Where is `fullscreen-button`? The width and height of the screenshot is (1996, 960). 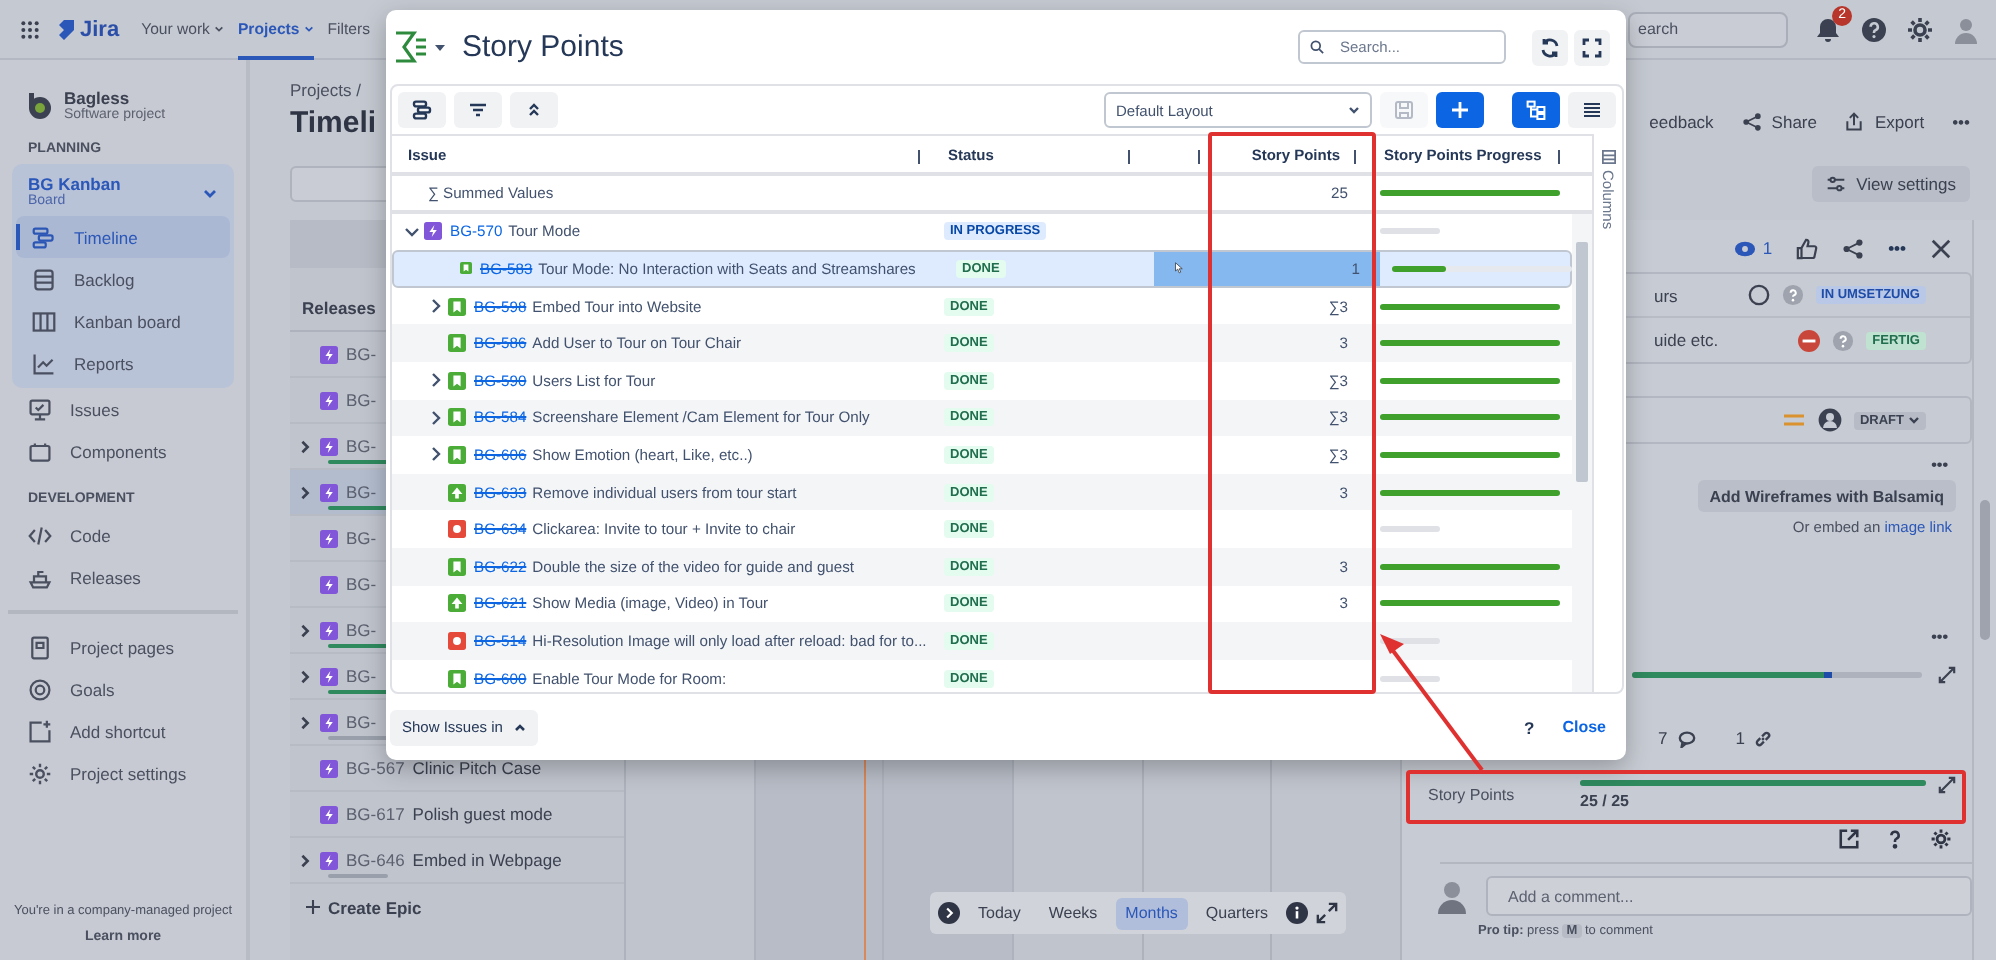
fullscreen-button is located at coordinates (1592, 47).